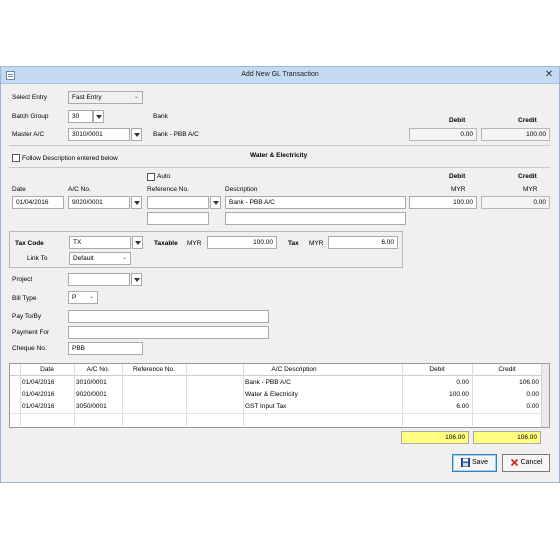 The image size is (560, 560). Describe the element at coordinates (30, 116) in the screenshot. I see `batch-group-label: Batch Group` at that location.